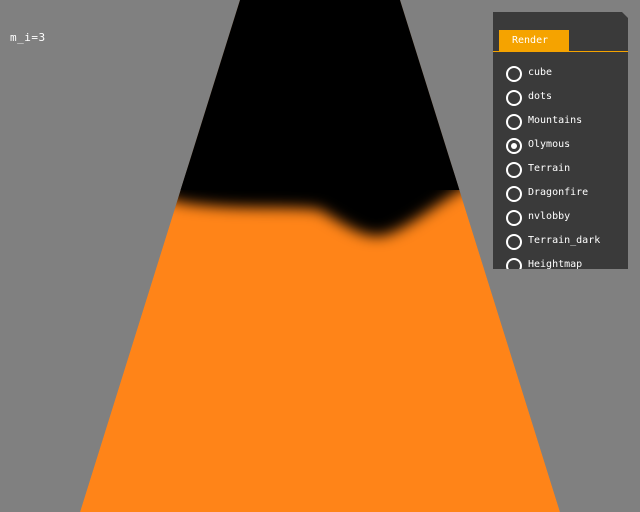 This screenshot has width=640, height=512. I want to click on radio-dot-icon, so click(514, 146).